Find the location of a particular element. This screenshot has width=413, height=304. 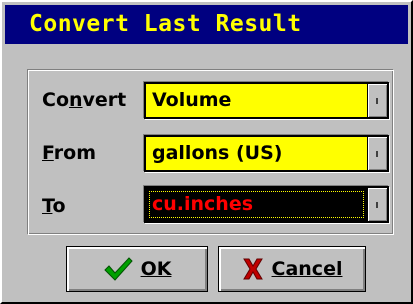

from-select: gallons (US) is located at coordinates (266, 153).